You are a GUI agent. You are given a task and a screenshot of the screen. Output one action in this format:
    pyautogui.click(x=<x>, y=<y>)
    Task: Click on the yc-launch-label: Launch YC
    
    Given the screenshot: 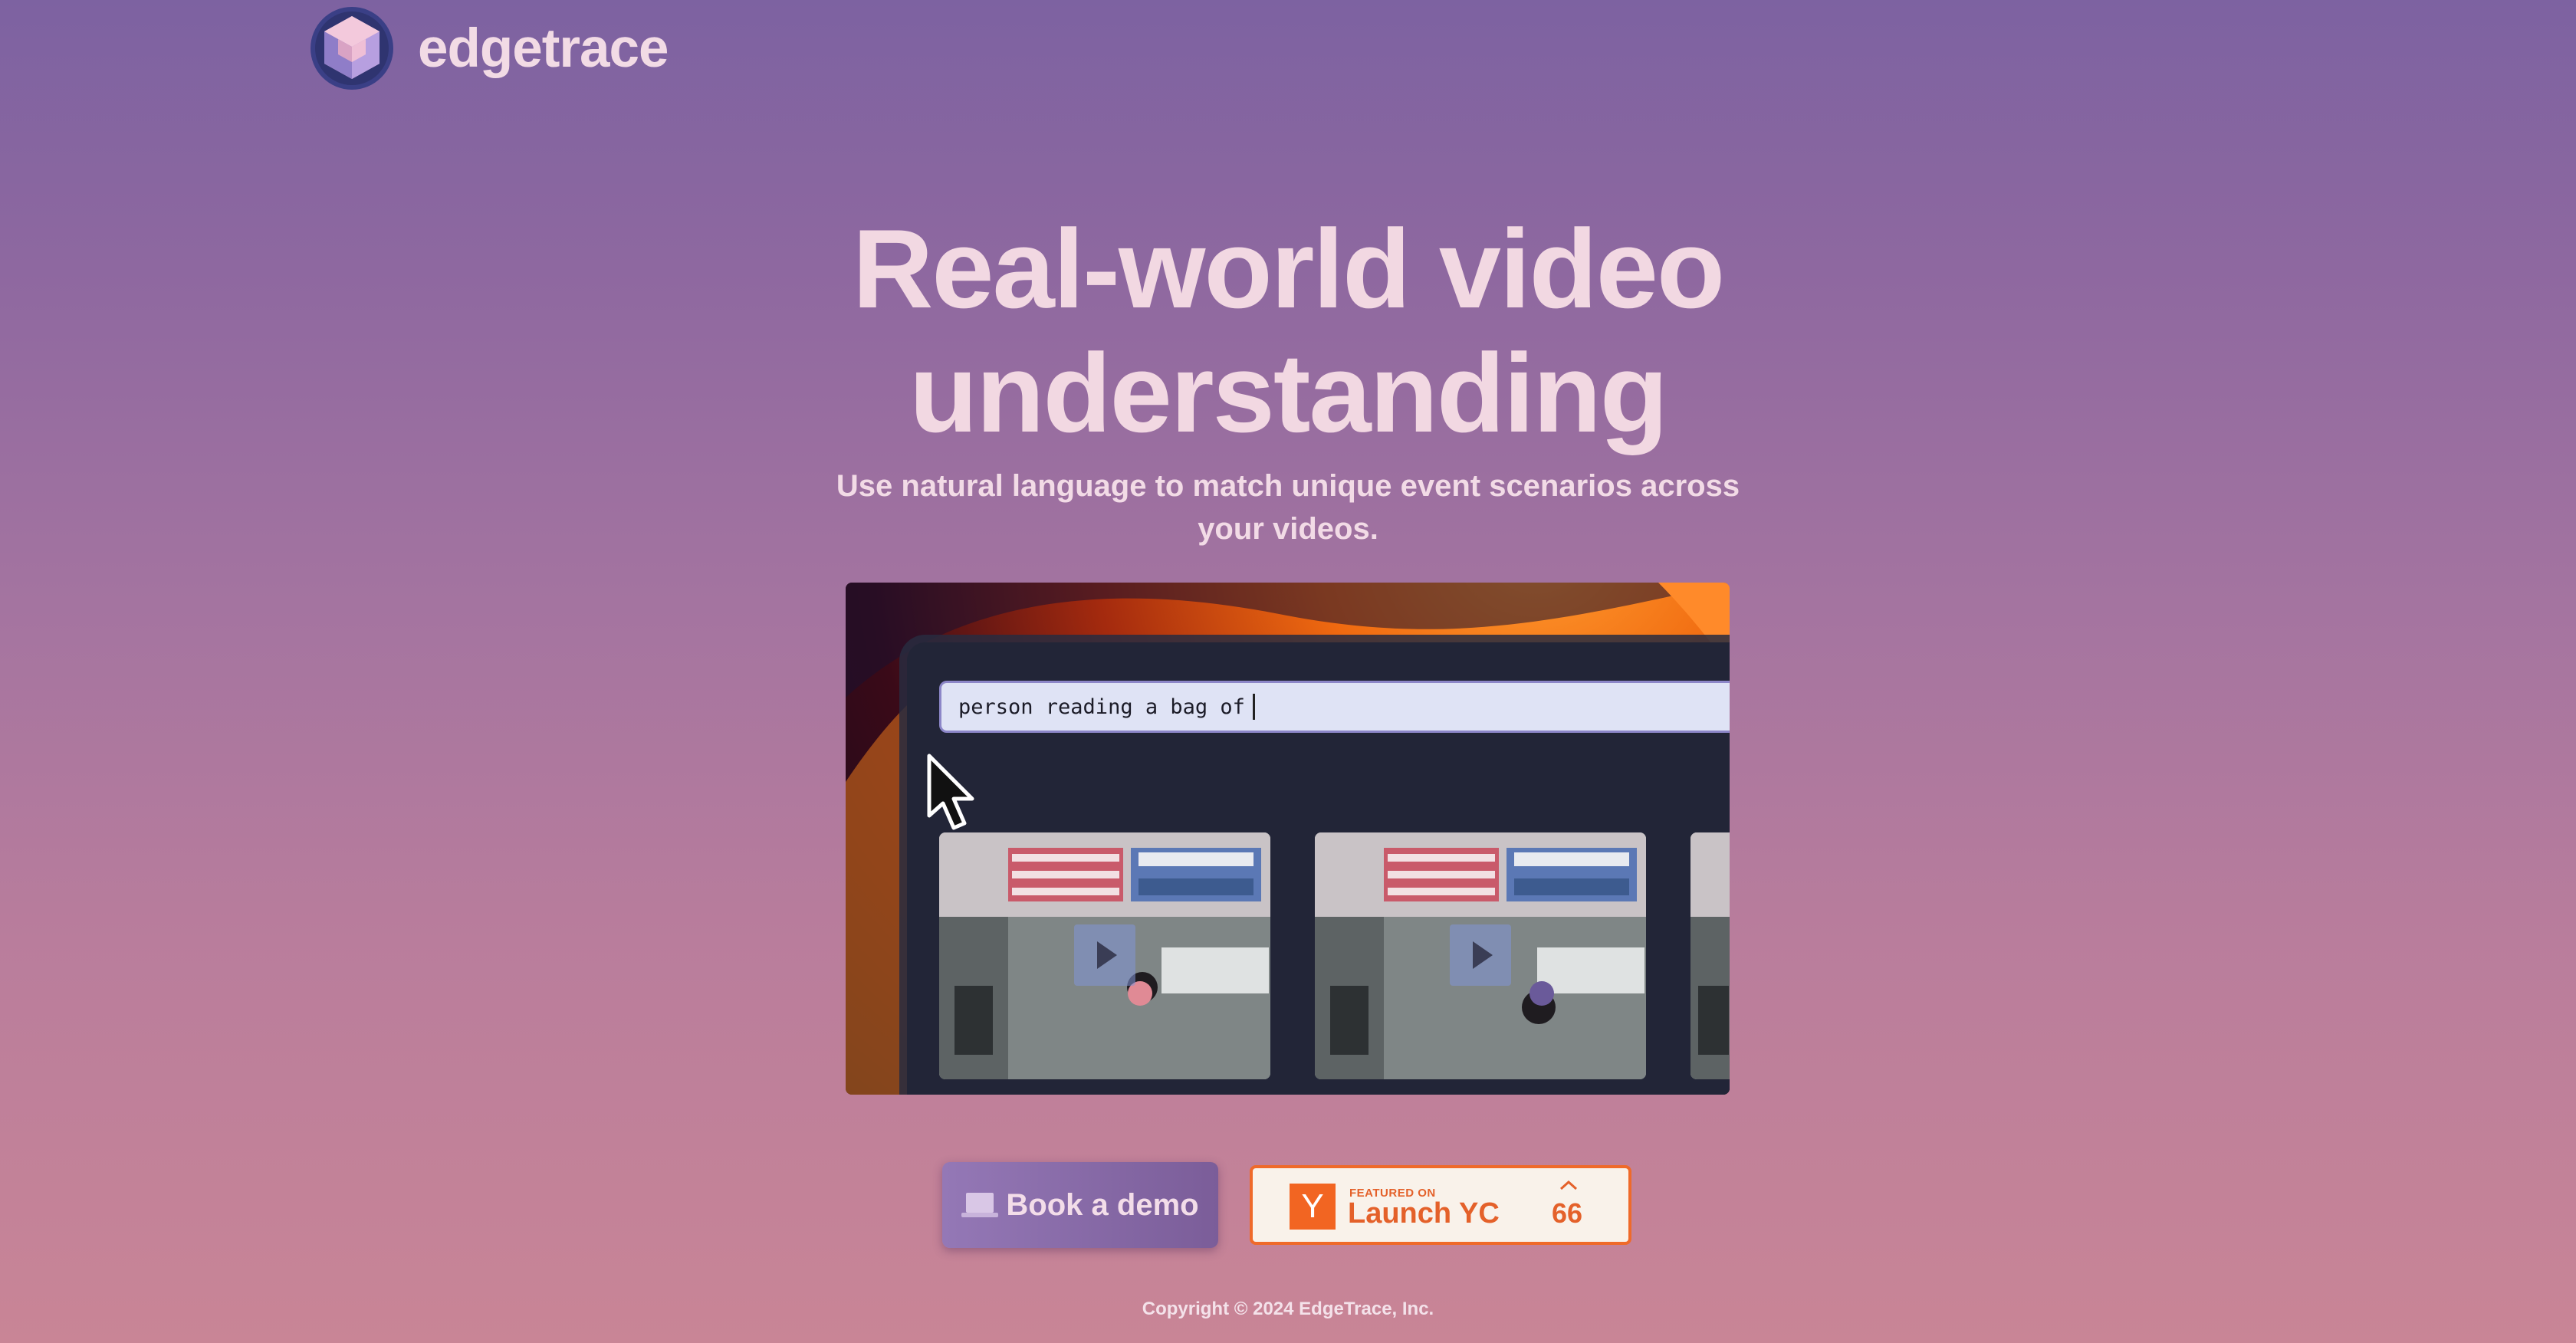 What is the action you would take?
    pyautogui.click(x=1424, y=1214)
    